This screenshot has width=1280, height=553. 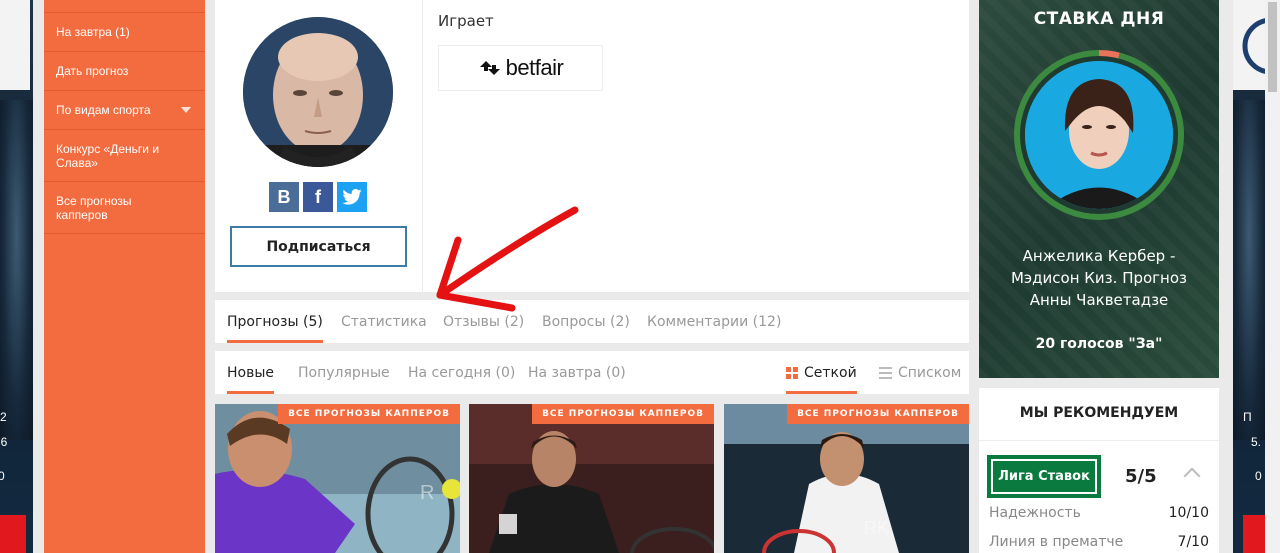 I want to click on right-ad-button, so click(x=1254, y=534).